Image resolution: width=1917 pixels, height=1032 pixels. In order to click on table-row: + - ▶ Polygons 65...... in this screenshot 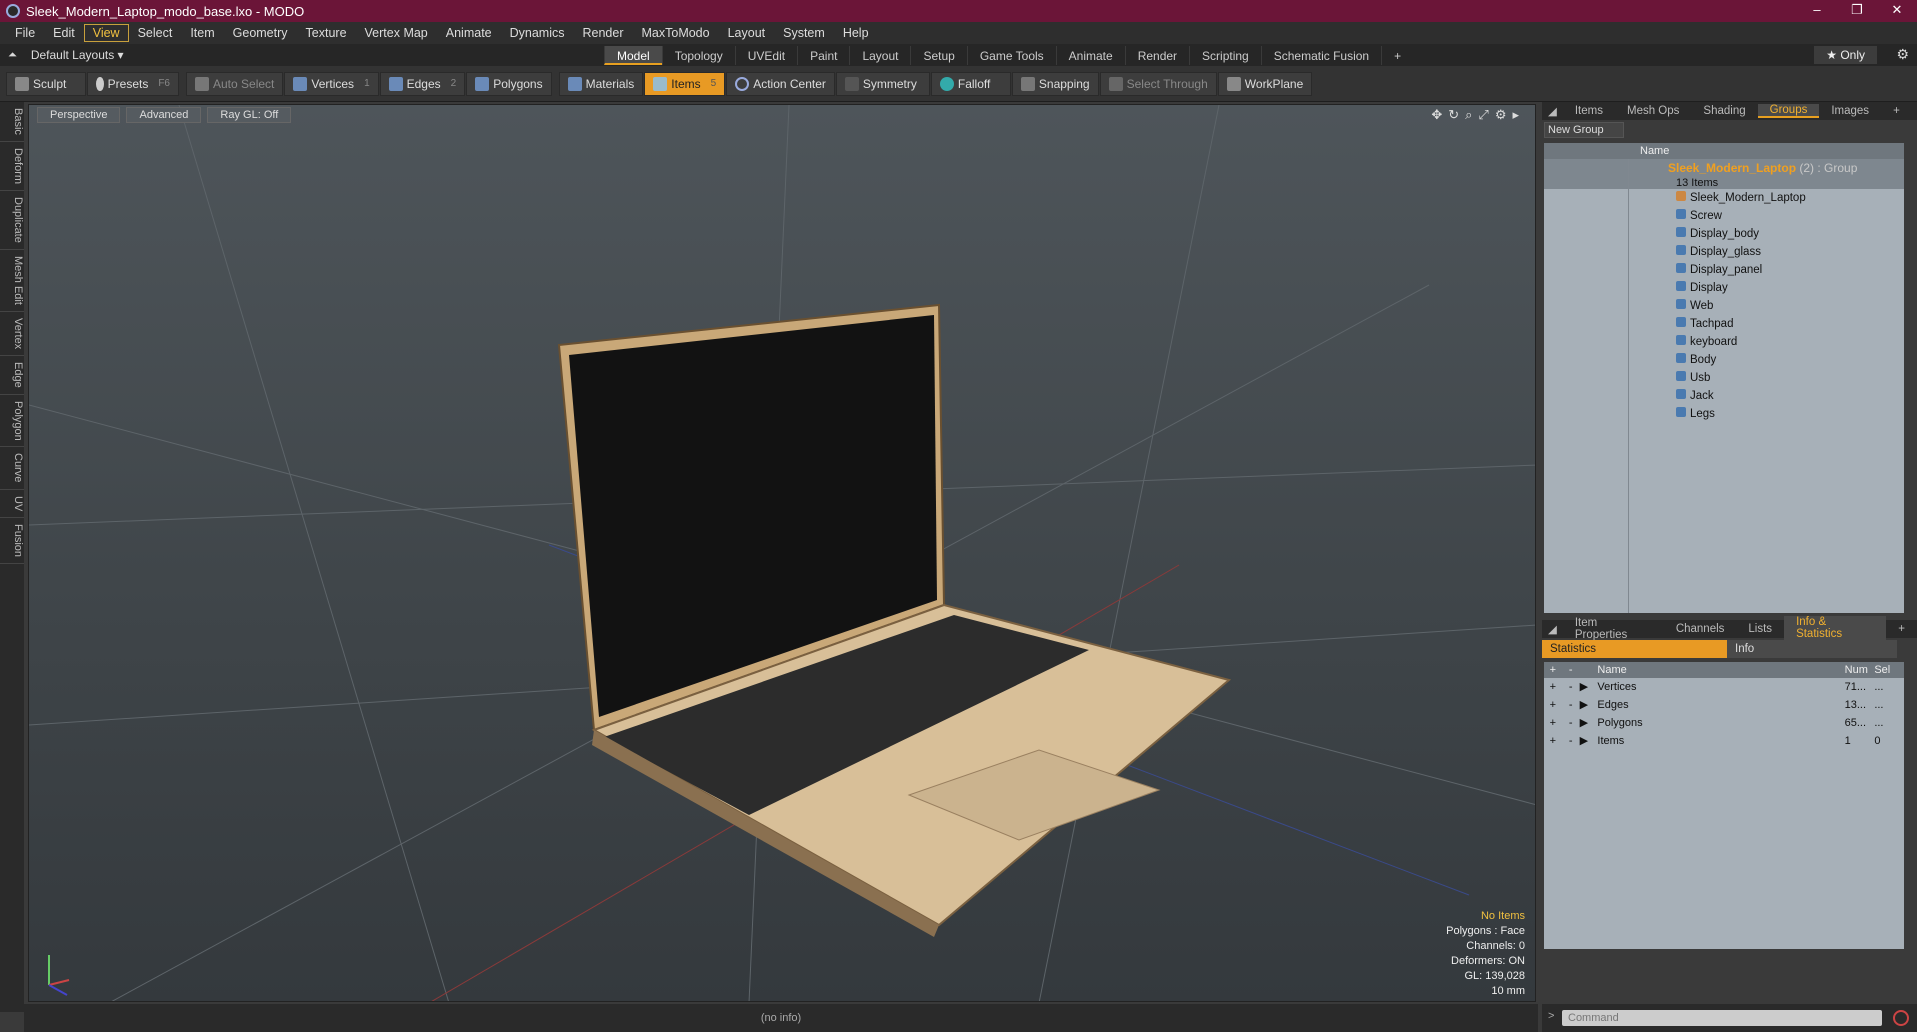, I will do `click(1724, 723)`.